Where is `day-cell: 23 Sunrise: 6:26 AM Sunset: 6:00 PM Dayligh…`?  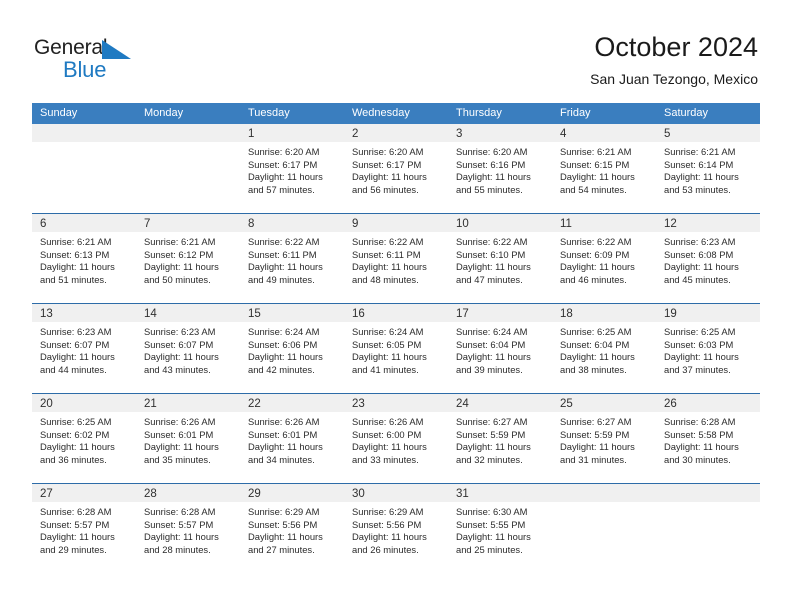
day-cell: 23 Sunrise: 6:26 AM Sunset: 6:00 PM Dayligh… is located at coordinates (396, 438).